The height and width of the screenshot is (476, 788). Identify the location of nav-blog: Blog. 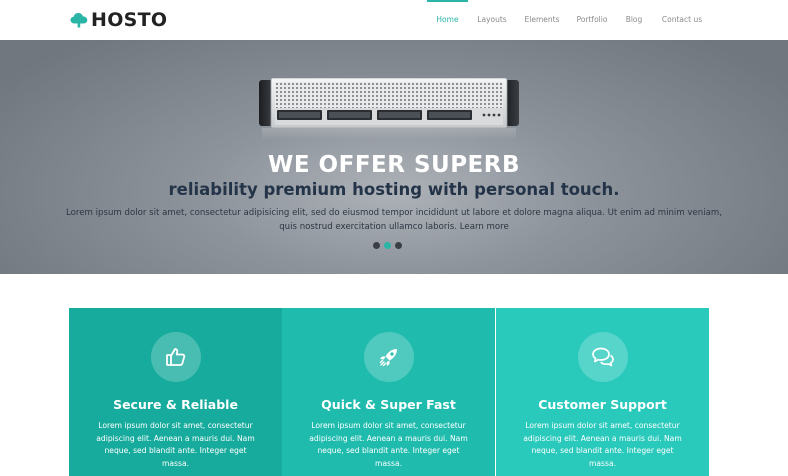
(634, 20).